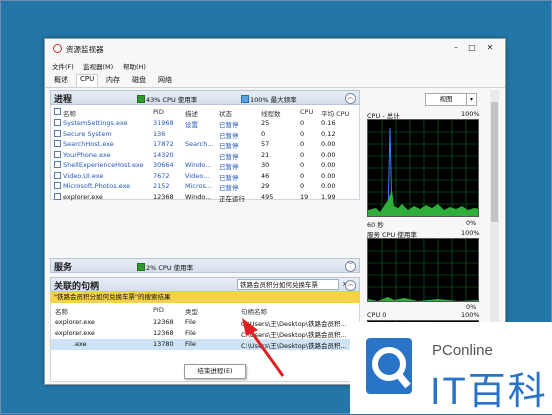 The image size is (552, 415). What do you see at coordinates (462, 350) in the screenshot?
I see `watermark-small-text: PConline` at bounding box center [462, 350].